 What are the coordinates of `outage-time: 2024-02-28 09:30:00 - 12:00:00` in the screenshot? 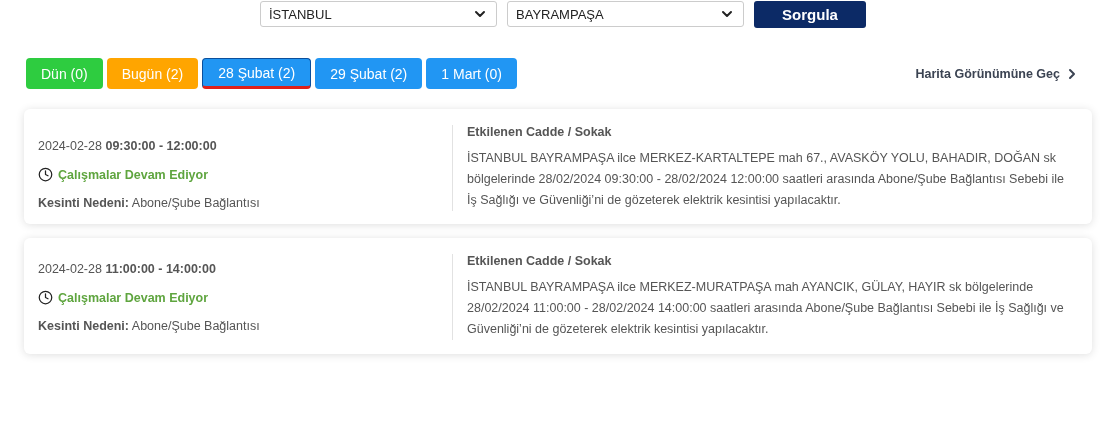 It's located at (128, 146).